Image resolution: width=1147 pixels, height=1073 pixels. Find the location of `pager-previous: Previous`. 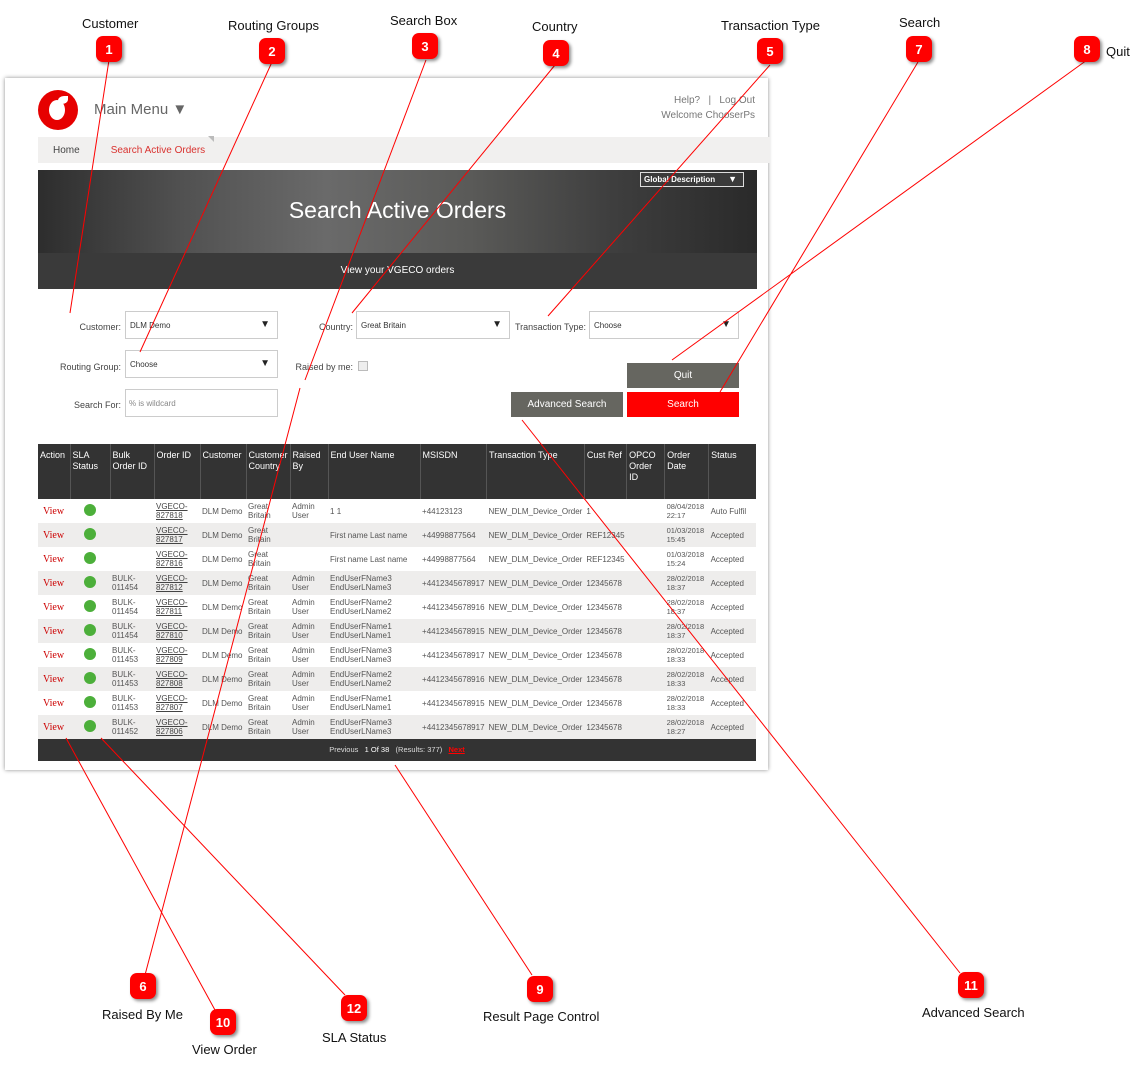

pager-previous: Previous is located at coordinates (343, 749).